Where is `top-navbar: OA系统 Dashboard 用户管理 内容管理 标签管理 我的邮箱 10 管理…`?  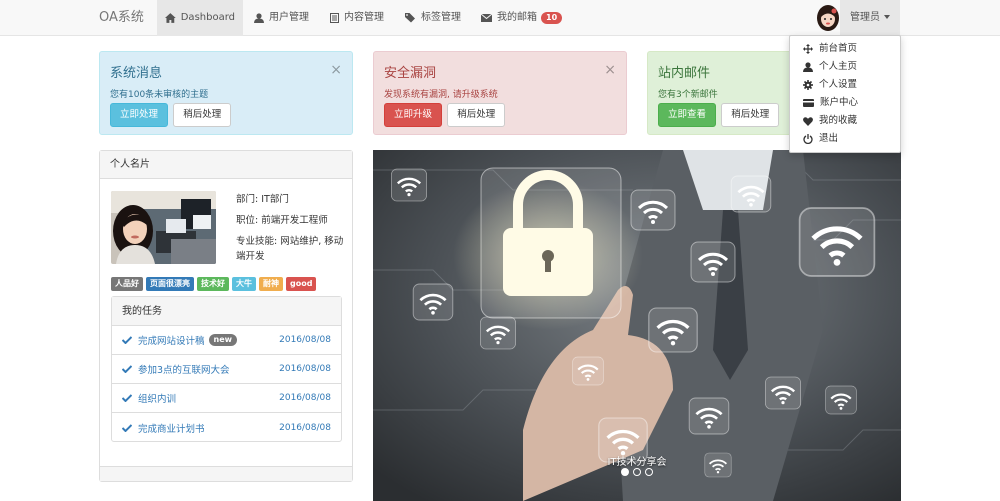
top-navbar: OA系统 Dashboard 用户管理 内容管理 标签管理 我的邮箱 10 管理… is located at coordinates (500, 18).